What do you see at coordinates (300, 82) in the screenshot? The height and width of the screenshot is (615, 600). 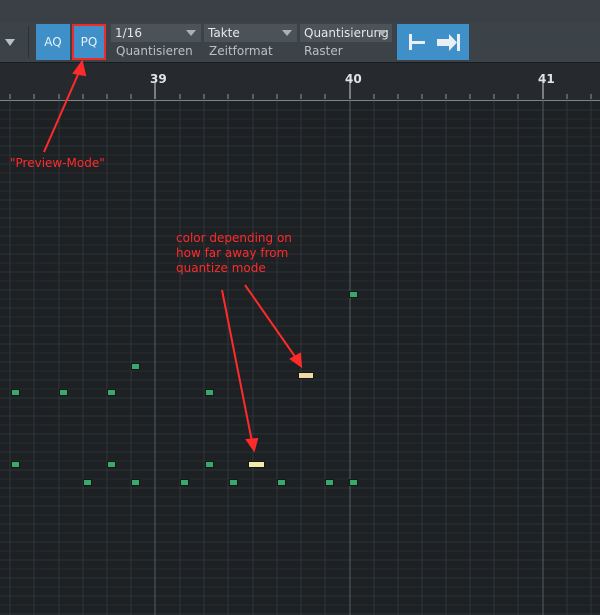 I see `timeline-ruler` at bounding box center [300, 82].